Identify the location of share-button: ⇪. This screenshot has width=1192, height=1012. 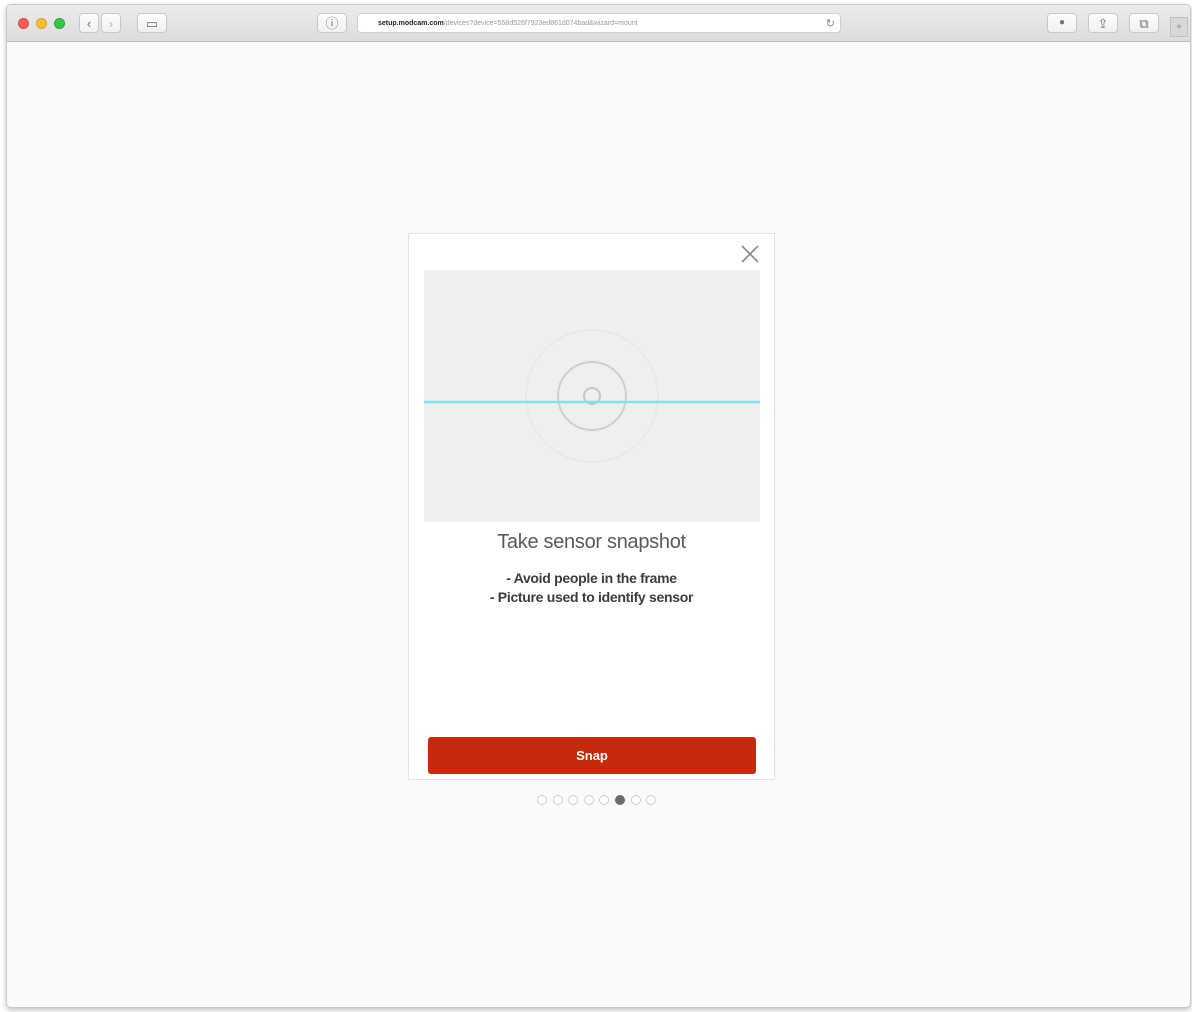
(1103, 23).